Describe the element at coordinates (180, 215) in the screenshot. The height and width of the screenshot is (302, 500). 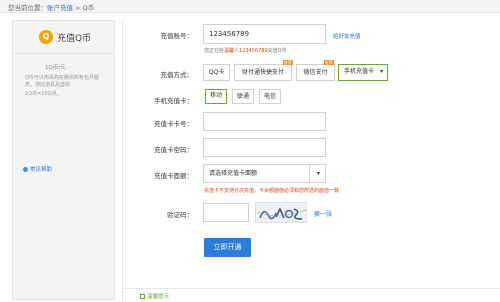
I see `captcha-label: 验证码：` at that location.